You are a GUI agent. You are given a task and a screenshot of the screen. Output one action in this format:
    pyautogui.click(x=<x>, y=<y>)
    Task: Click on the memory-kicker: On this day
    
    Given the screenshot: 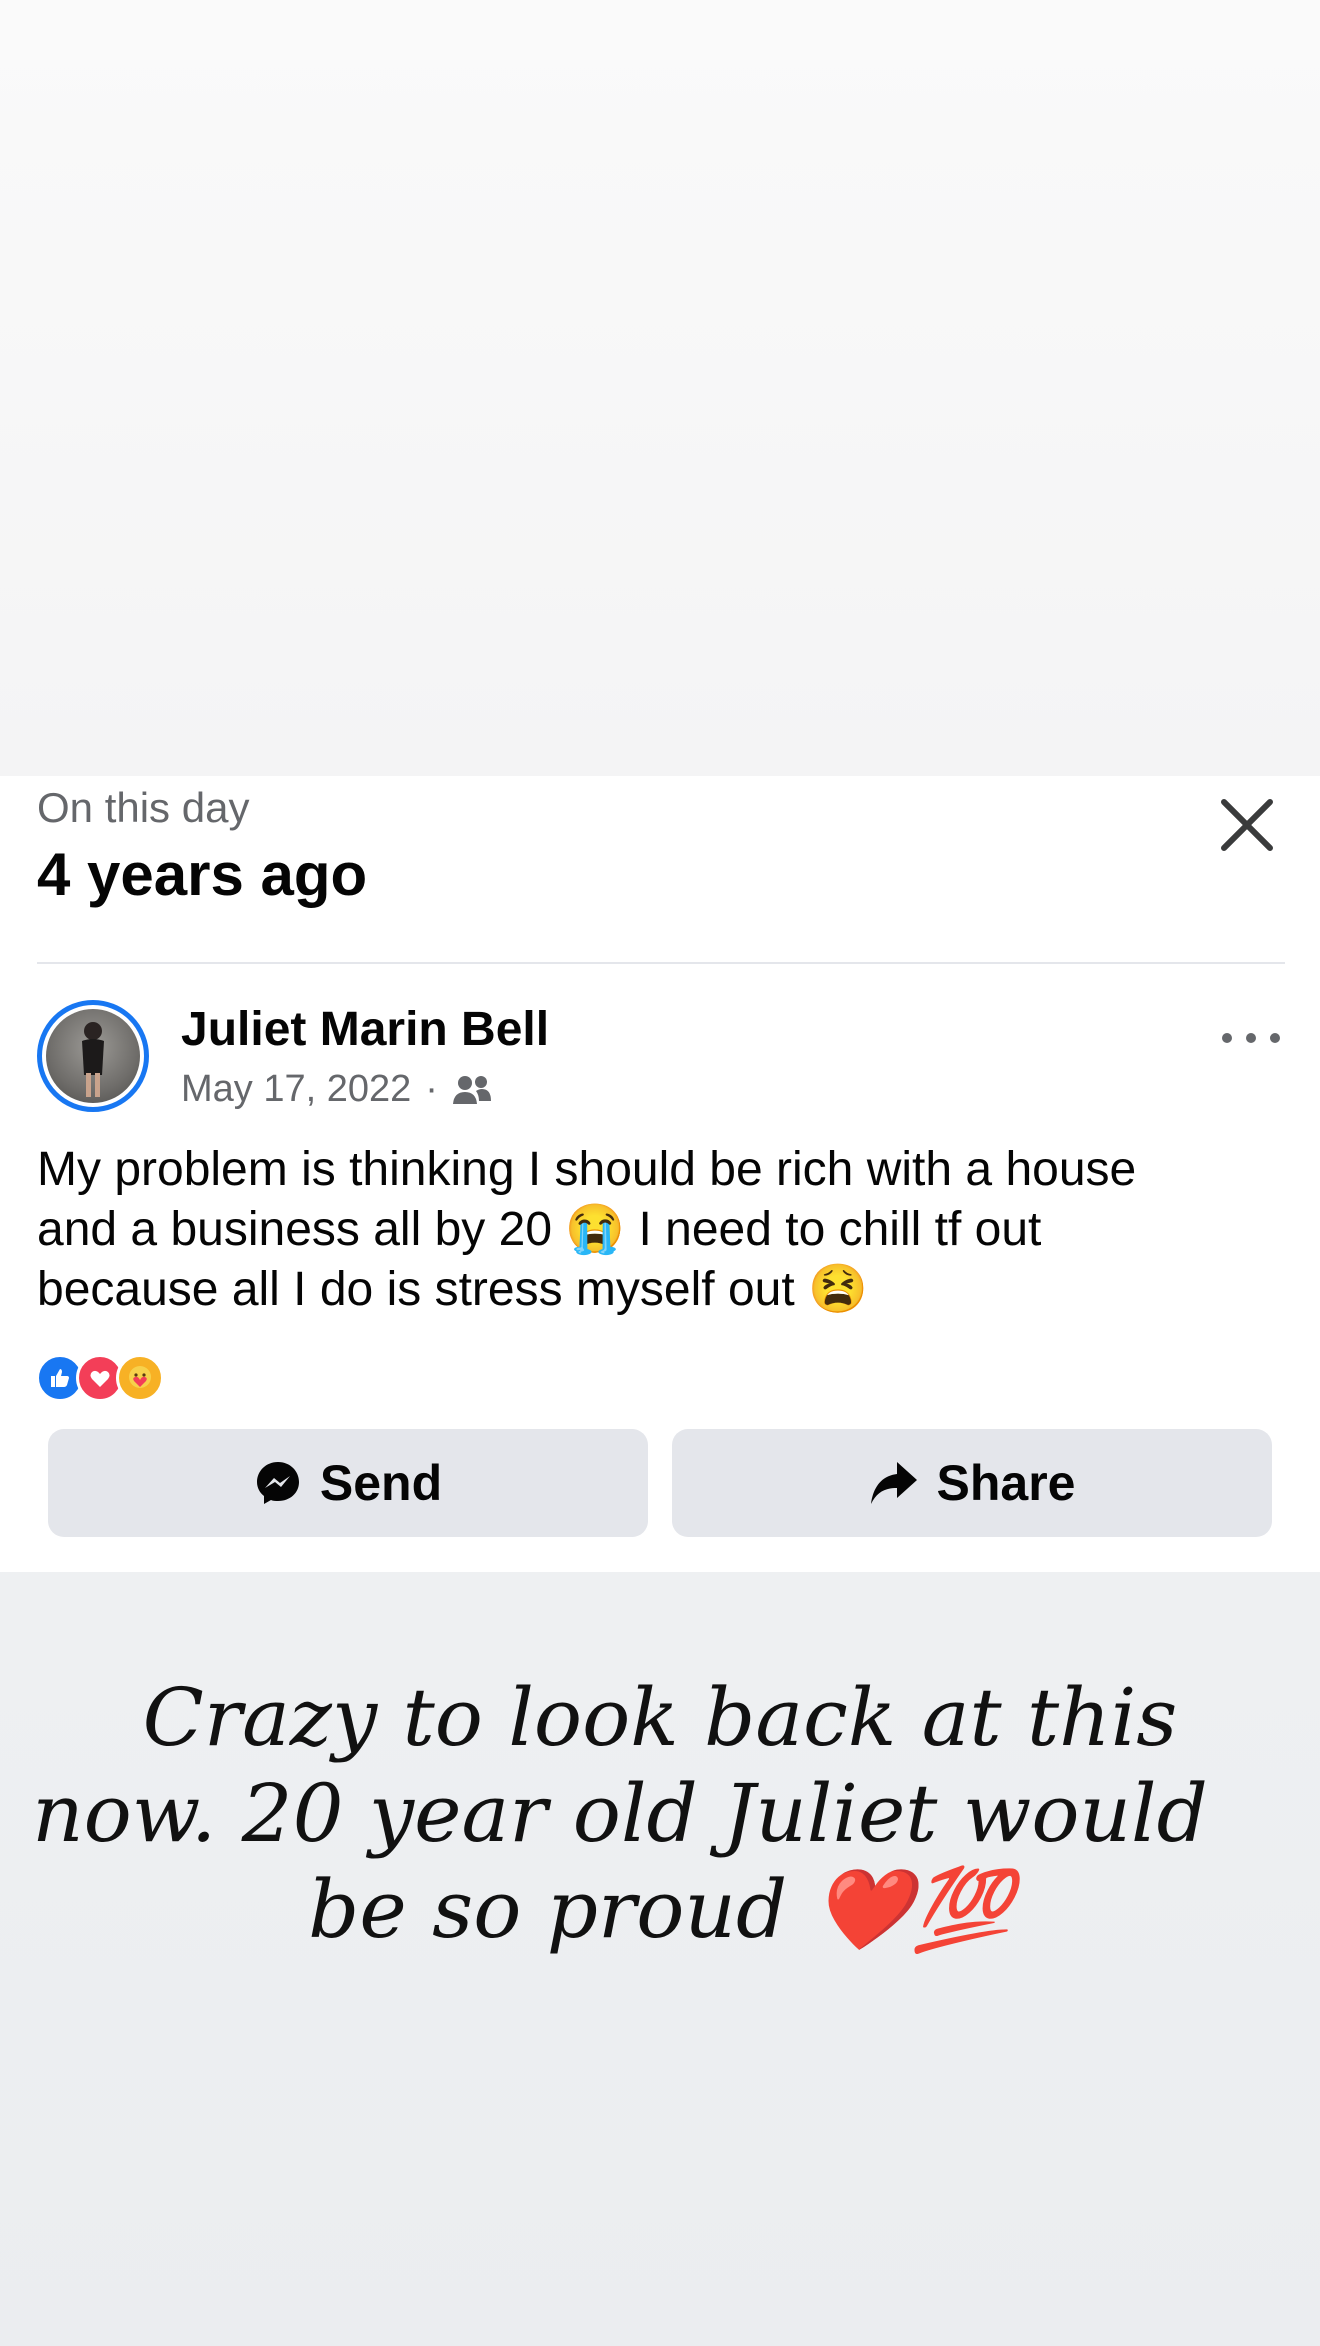 What is the action you would take?
    pyautogui.click(x=143, y=807)
    